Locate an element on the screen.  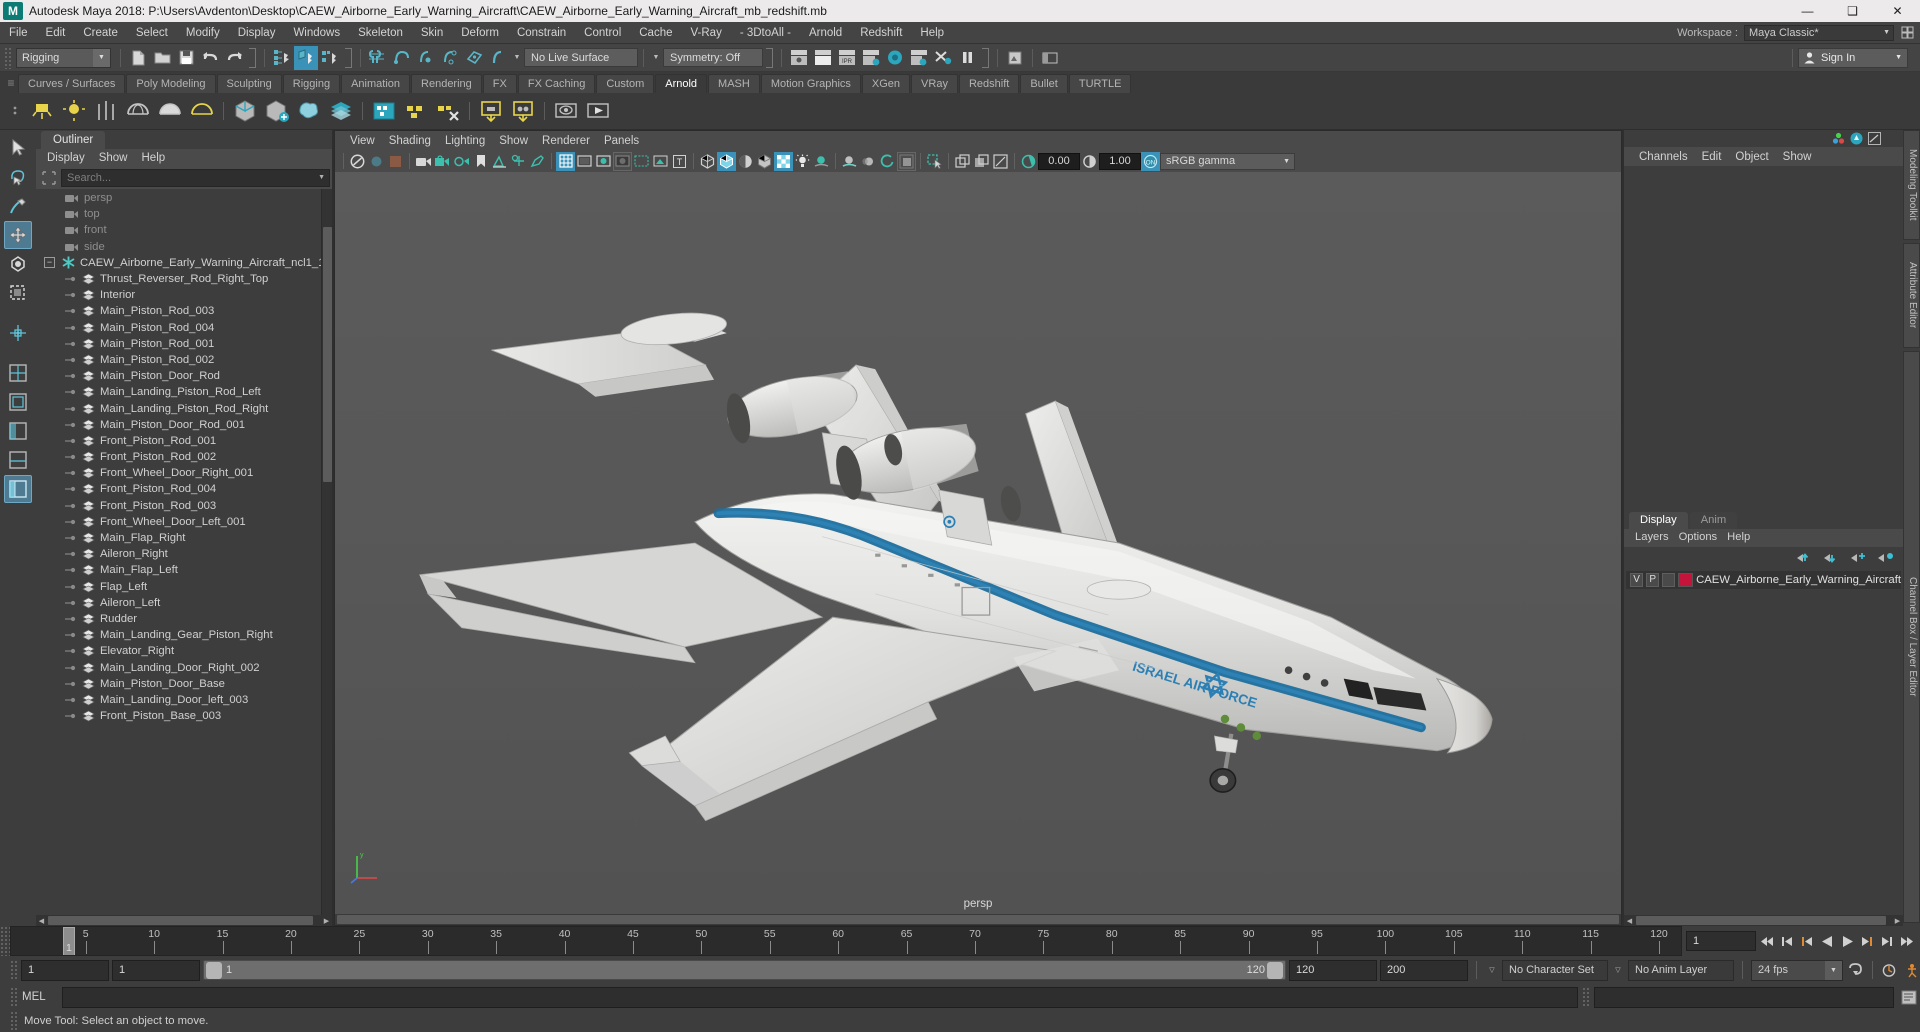
snap-to-view-plane-button is located at coordinates (474, 58).